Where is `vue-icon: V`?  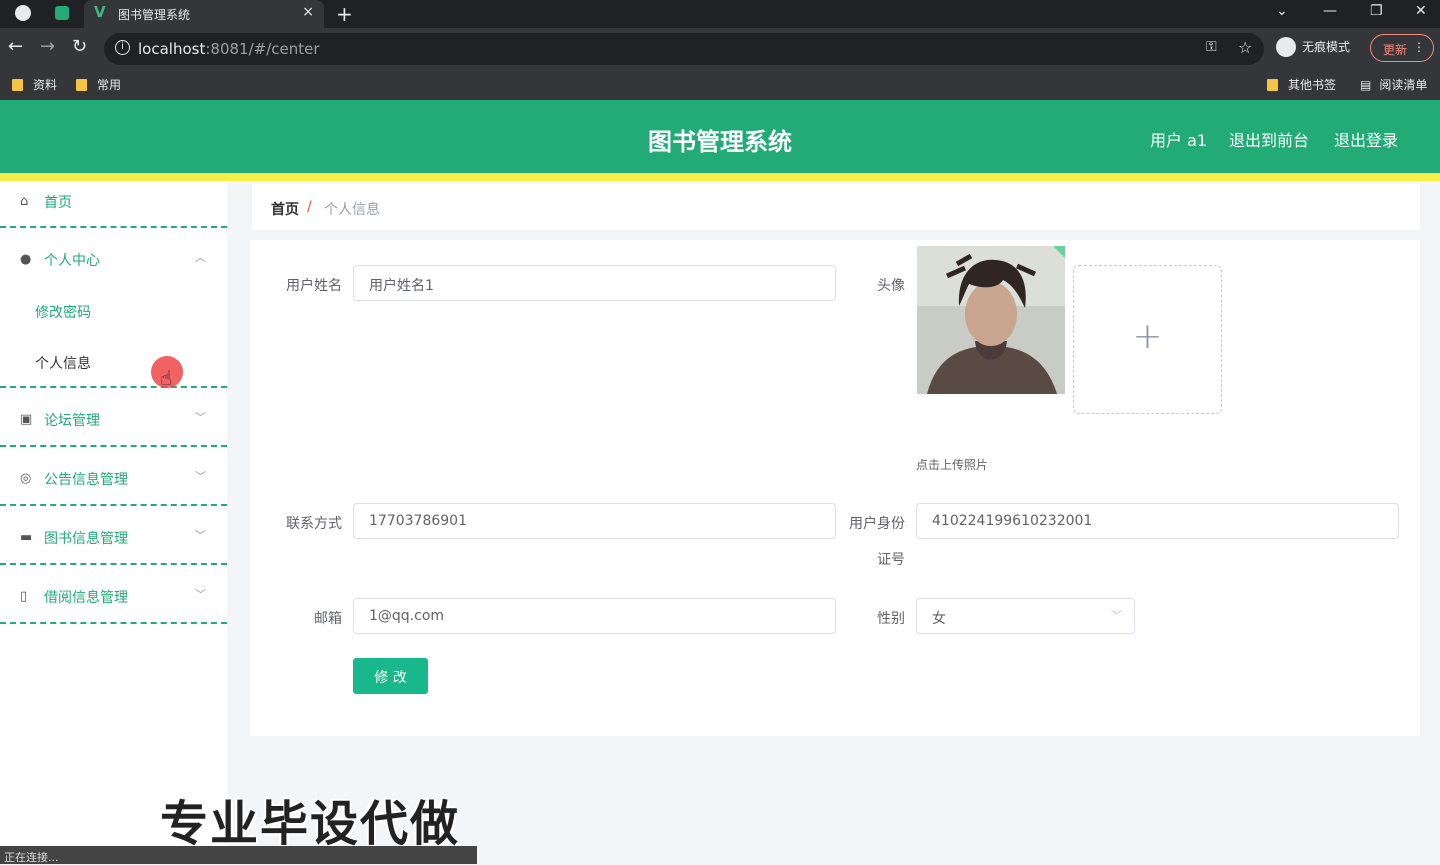
vue-icon: V is located at coordinates (100, 12).